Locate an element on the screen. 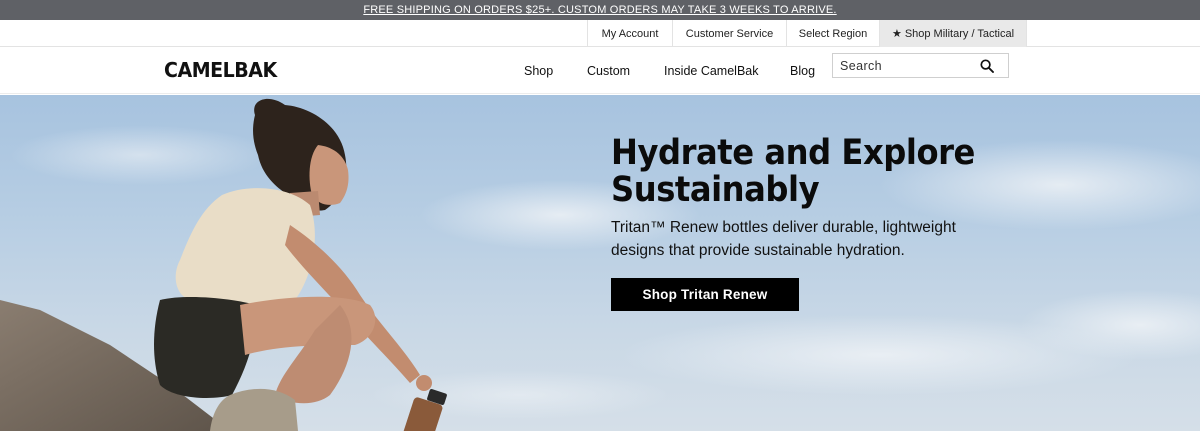  my-account-link: My Account is located at coordinates (629, 33).